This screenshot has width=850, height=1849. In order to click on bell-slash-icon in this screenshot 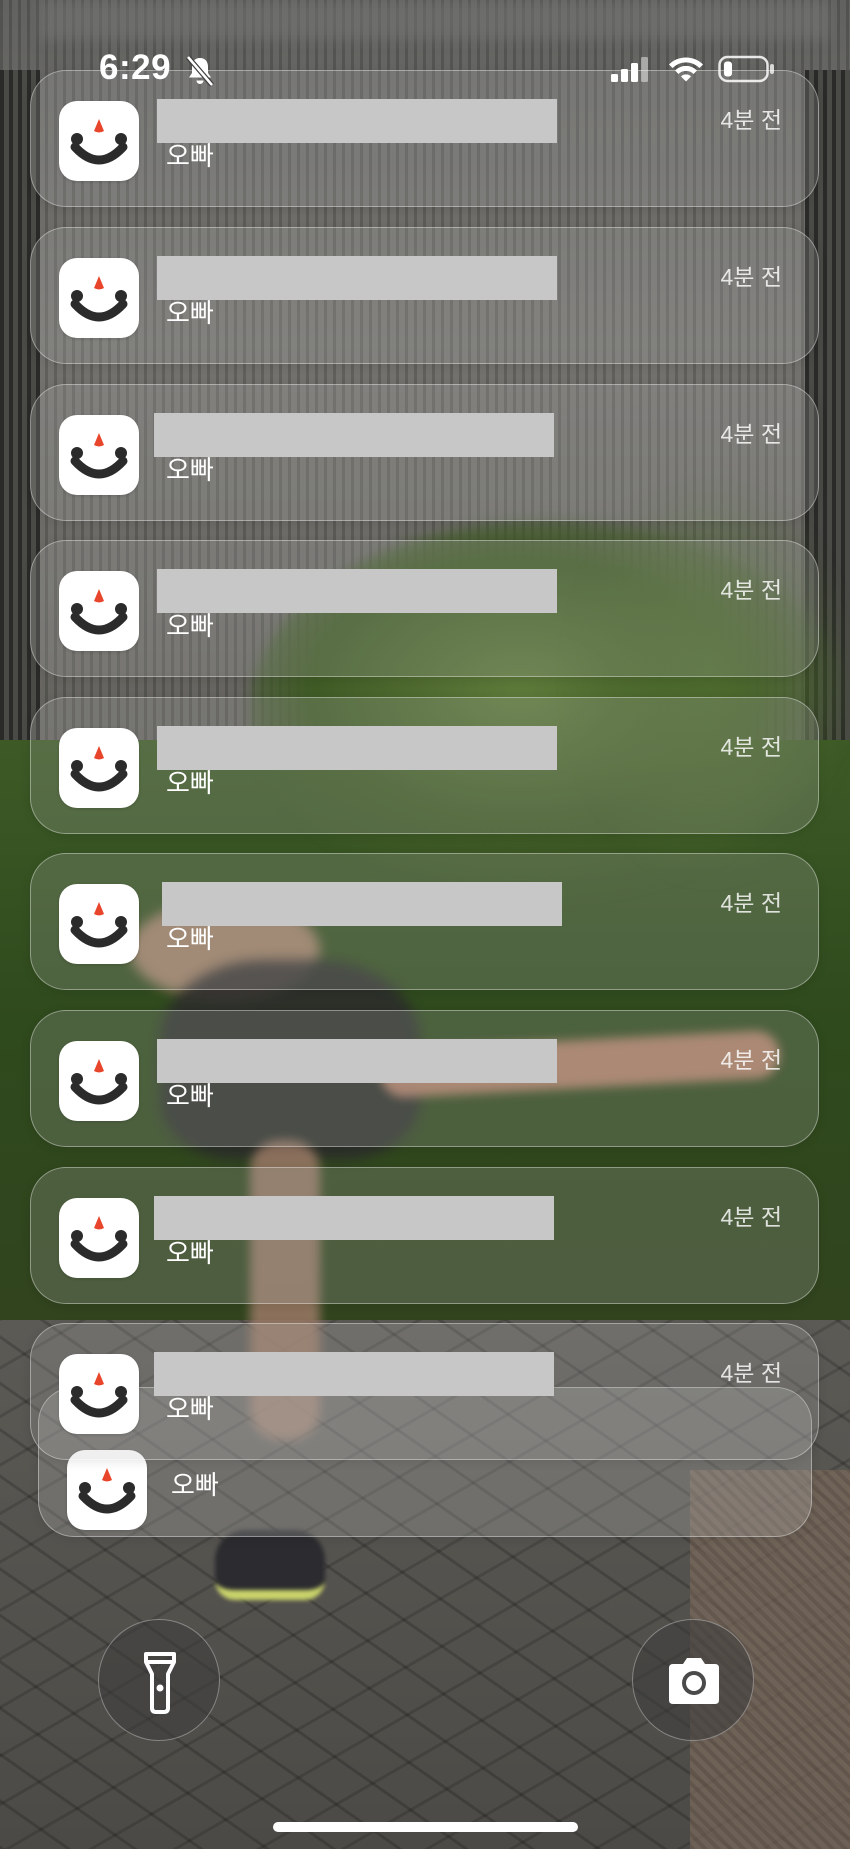, I will do `click(200, 71)`.